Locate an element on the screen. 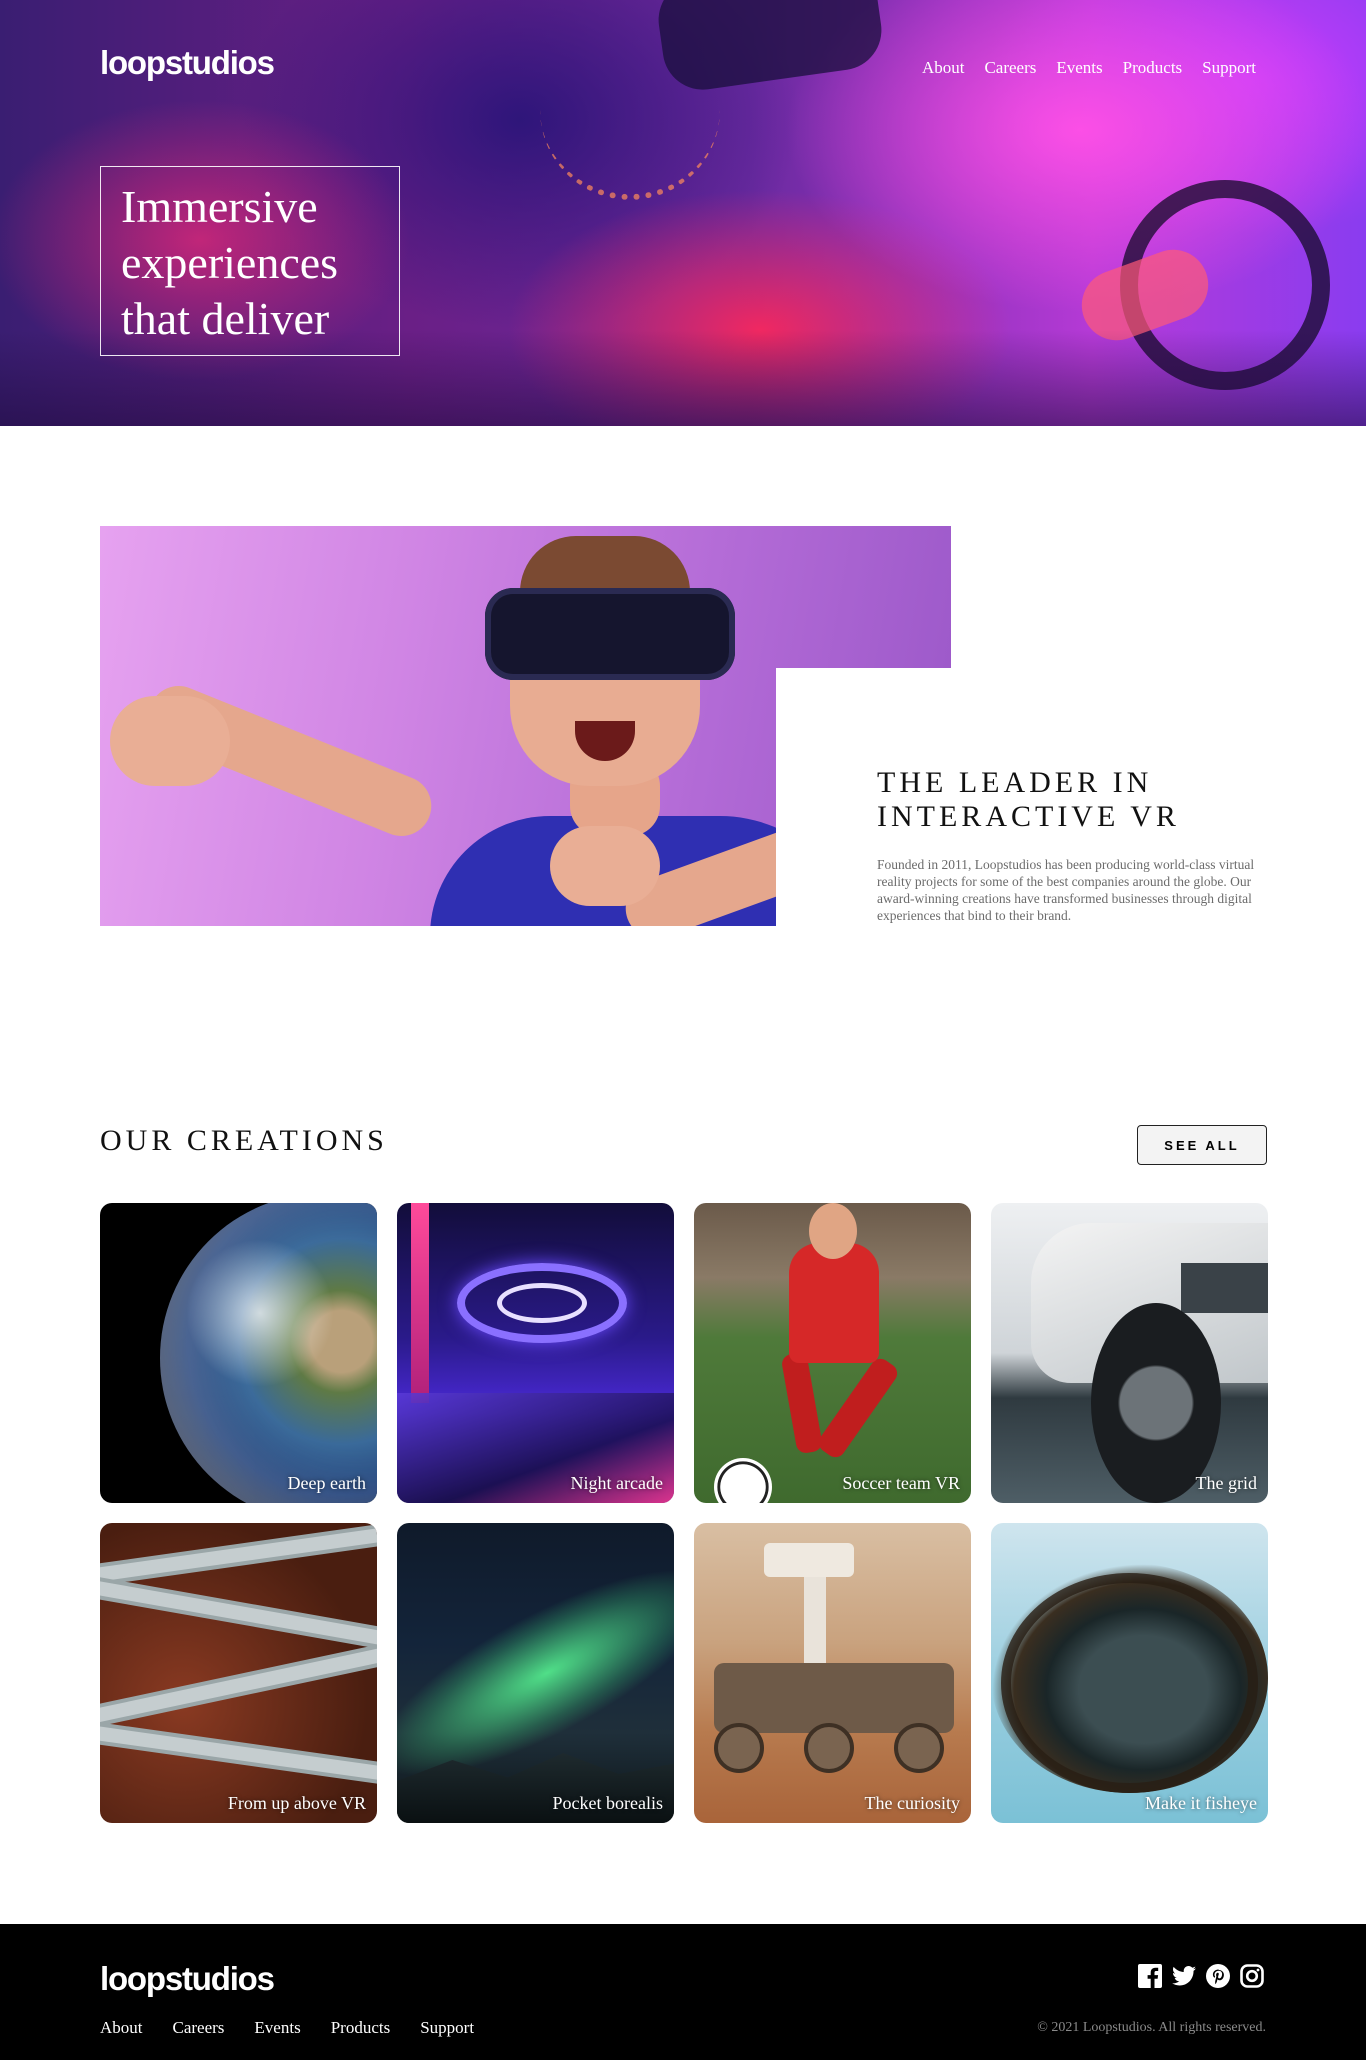  creation-card-from-up-above-vr: From up above VR is located at coordinates (238, 1673).